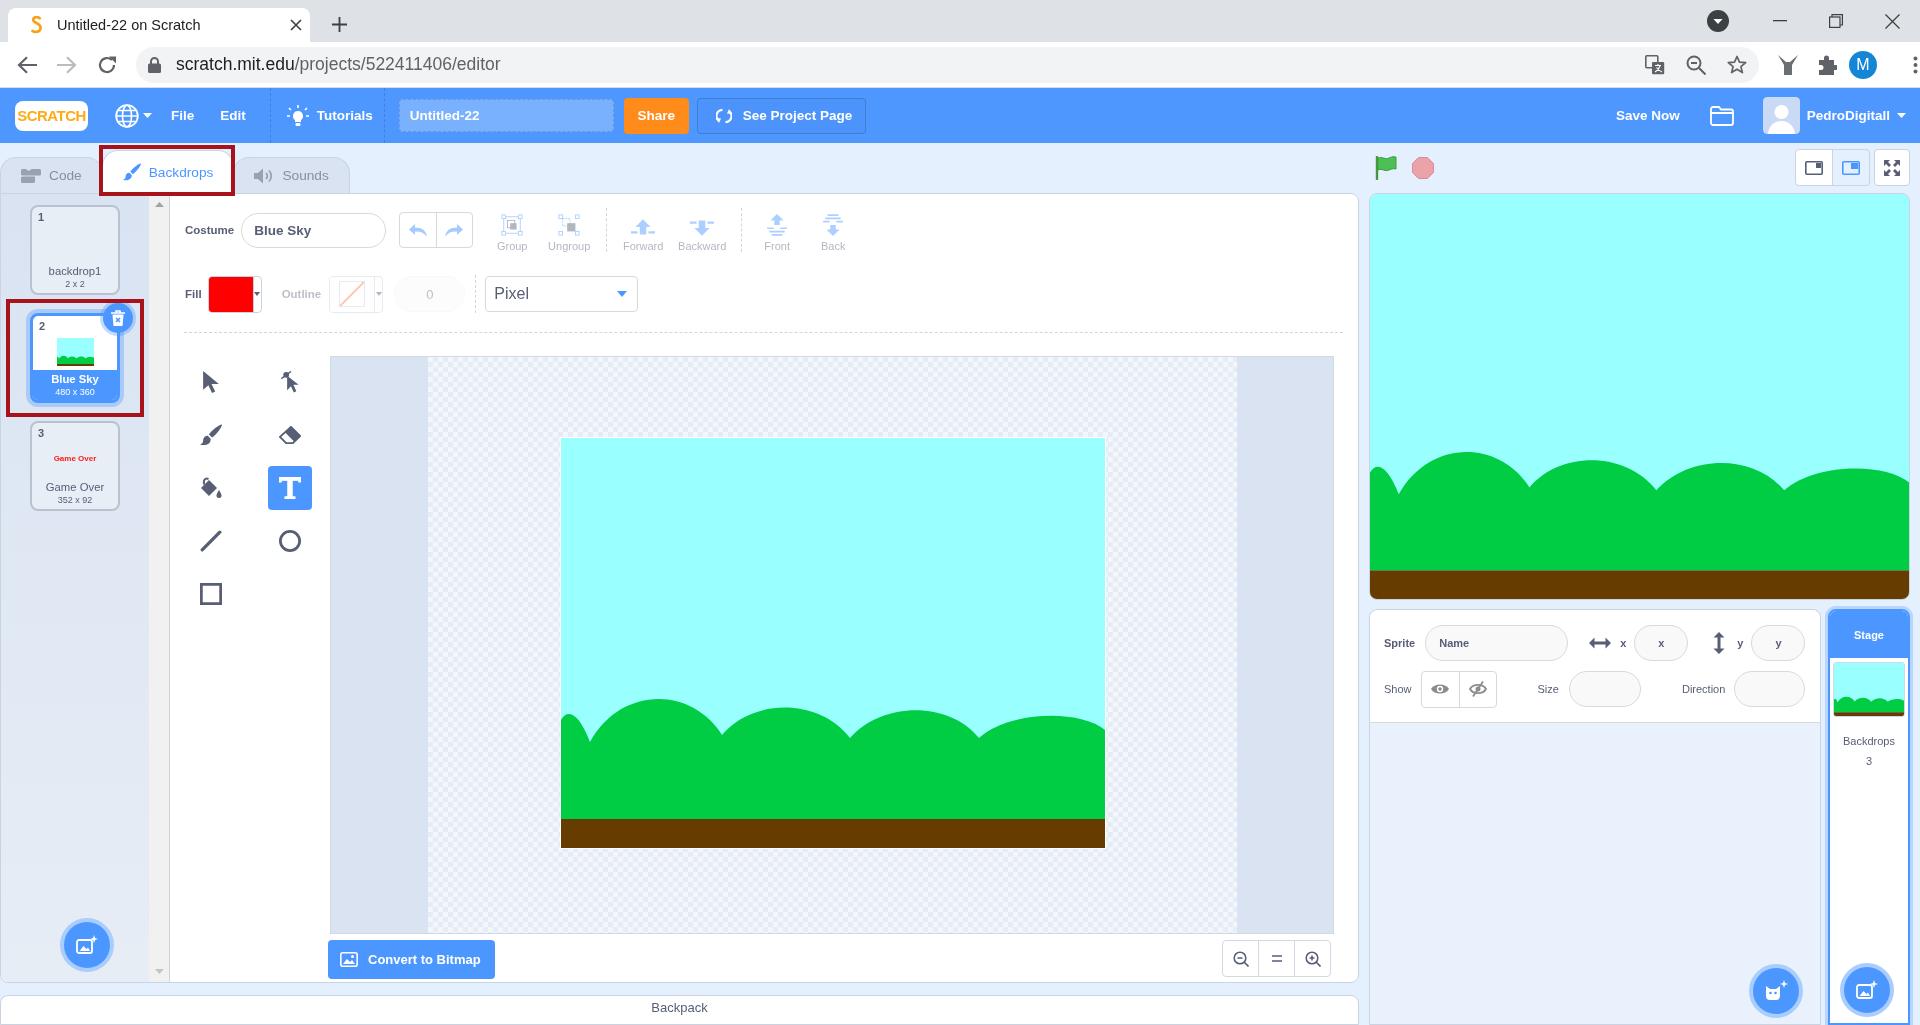 Image resolution: width=1920 pixels, height=1025 pixels. I want to click on small-stage-icon, so click(1814, 167).